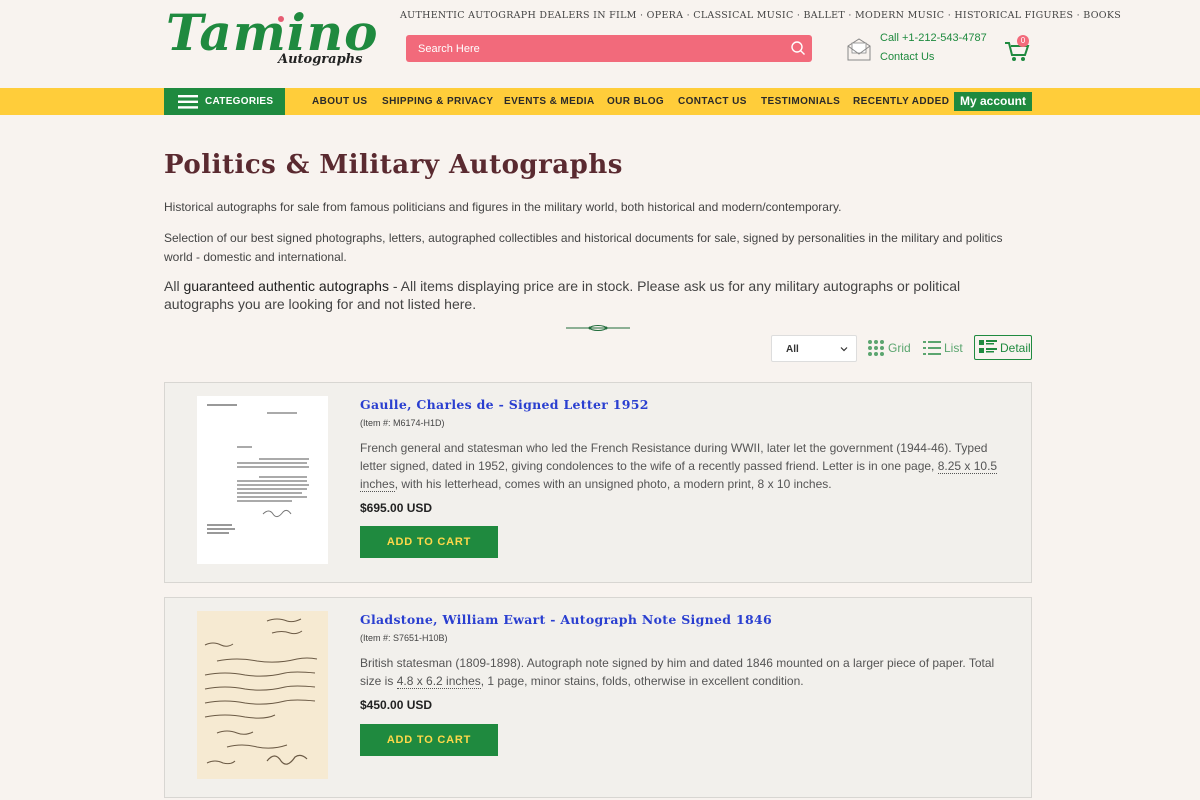 This screenshot has width=1200, height=800. Describe the element at coordinates (876, 348) in the screenshot. I see `grid-icon` at that location.